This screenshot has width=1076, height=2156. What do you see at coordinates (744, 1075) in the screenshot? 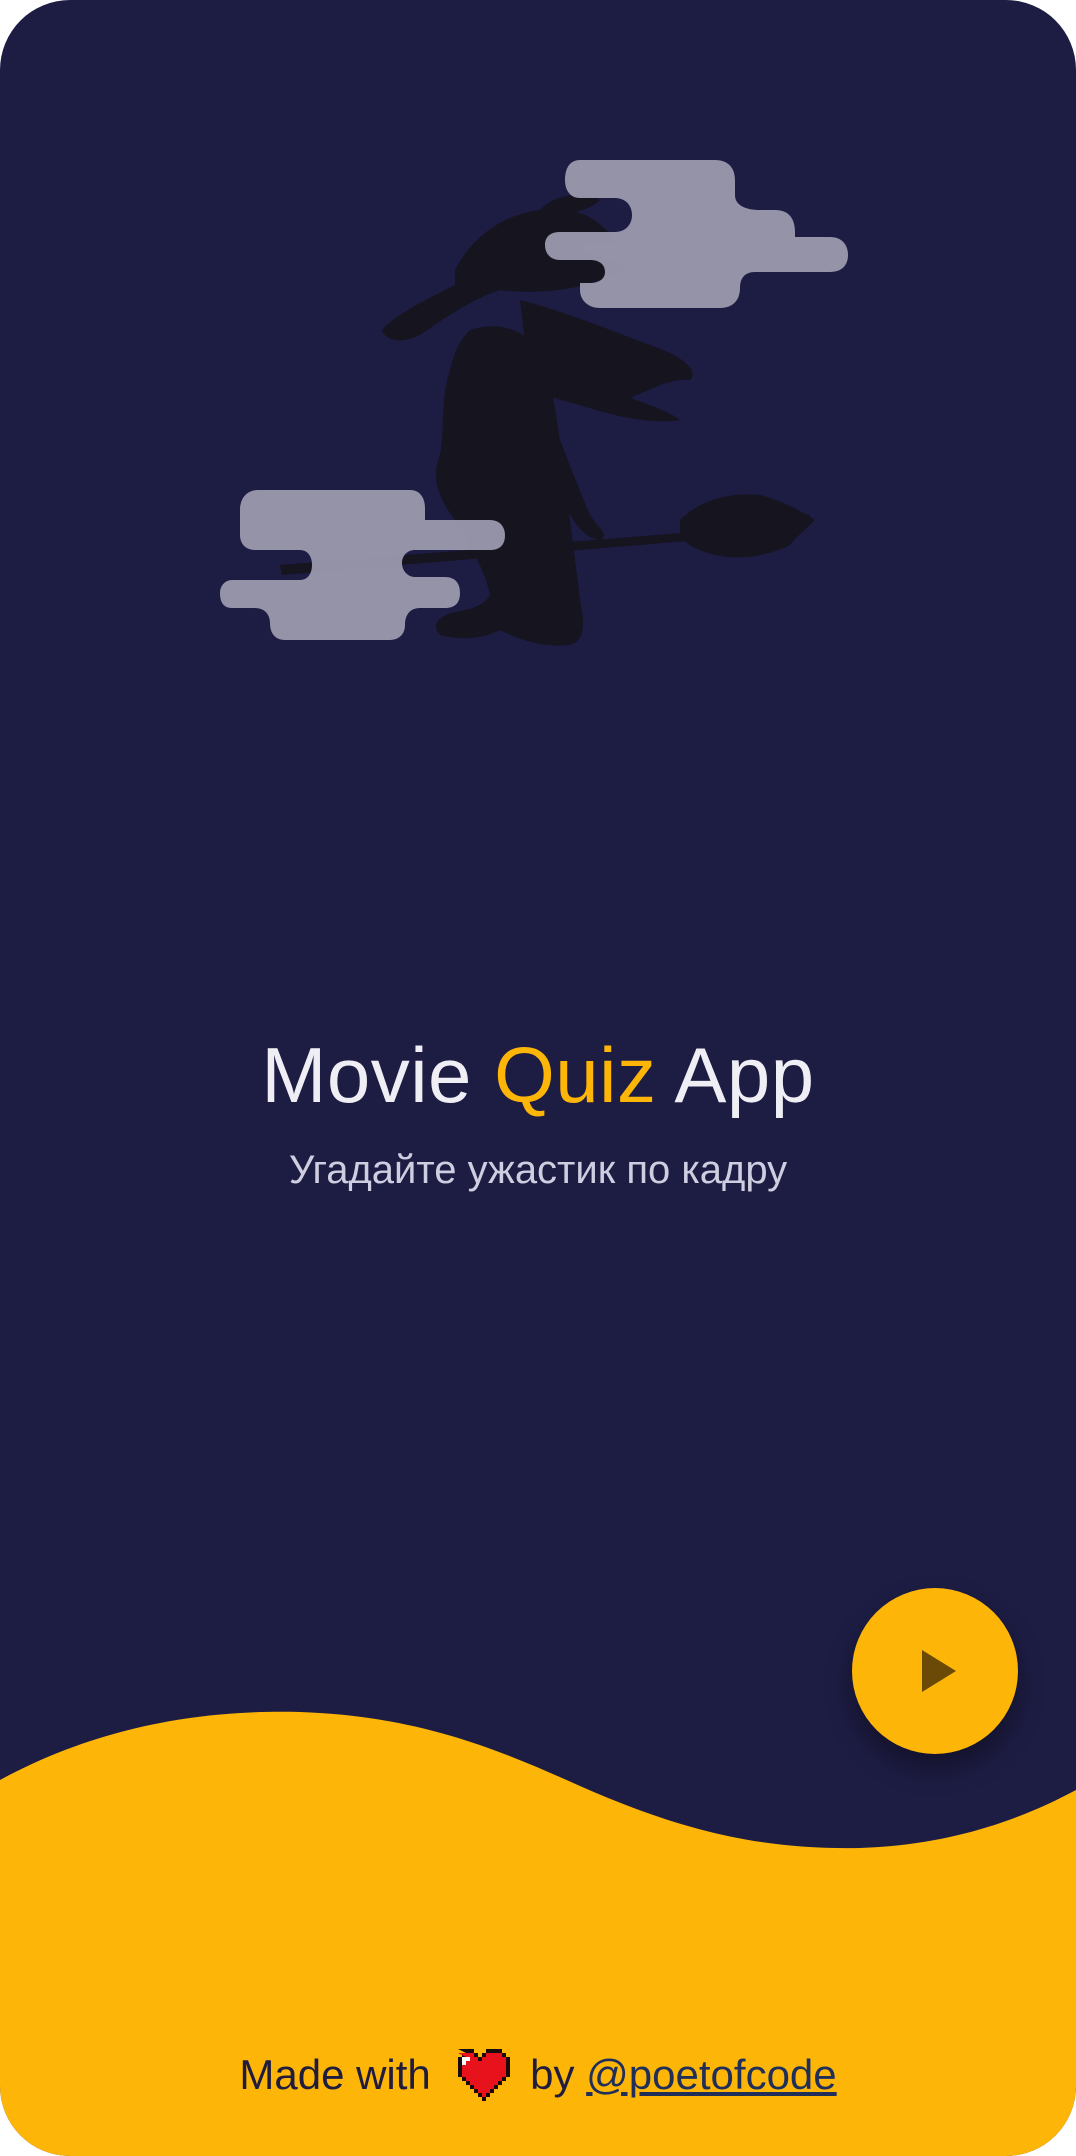
I see `title-word-app: App` at bounding box center [744, 1075].